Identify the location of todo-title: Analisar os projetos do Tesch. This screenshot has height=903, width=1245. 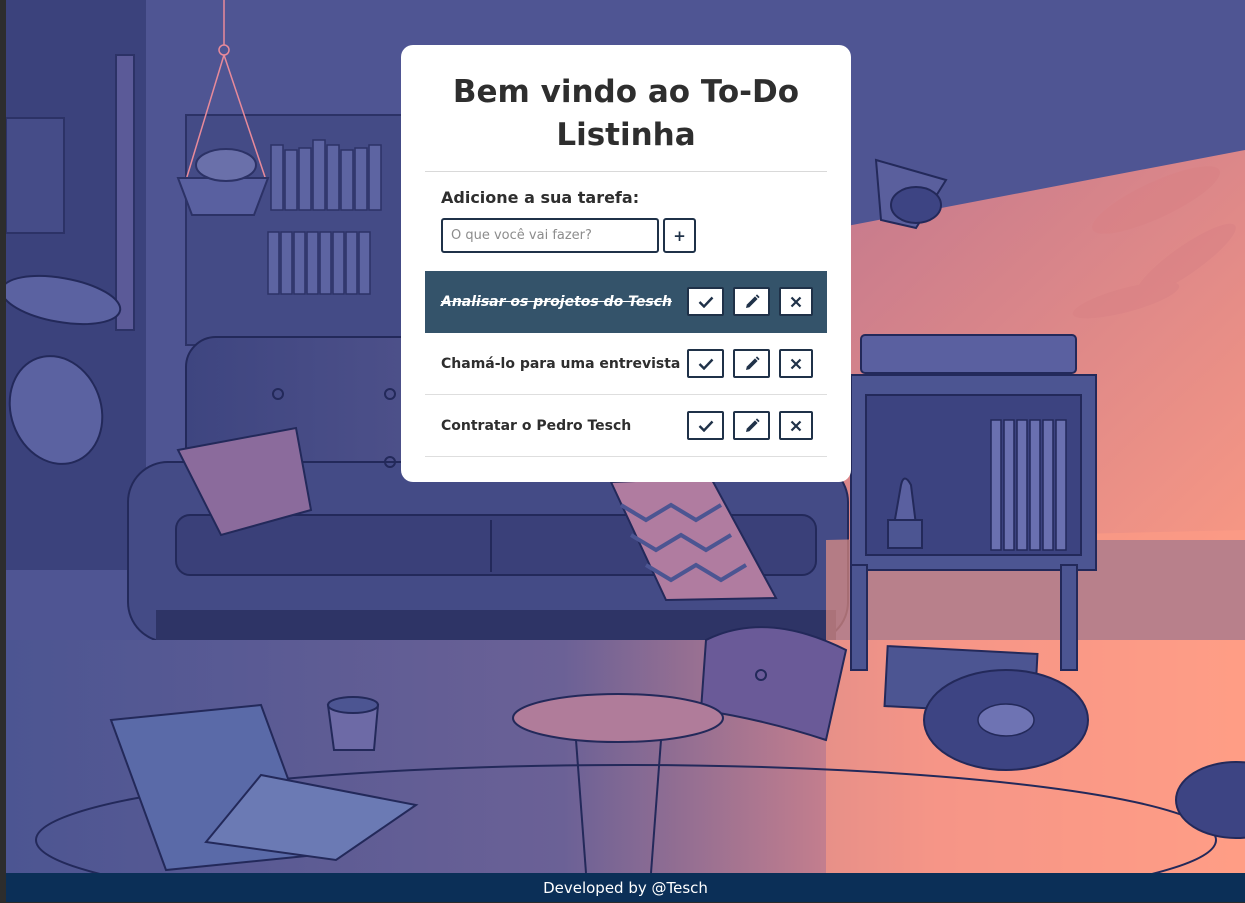
(556, 302).